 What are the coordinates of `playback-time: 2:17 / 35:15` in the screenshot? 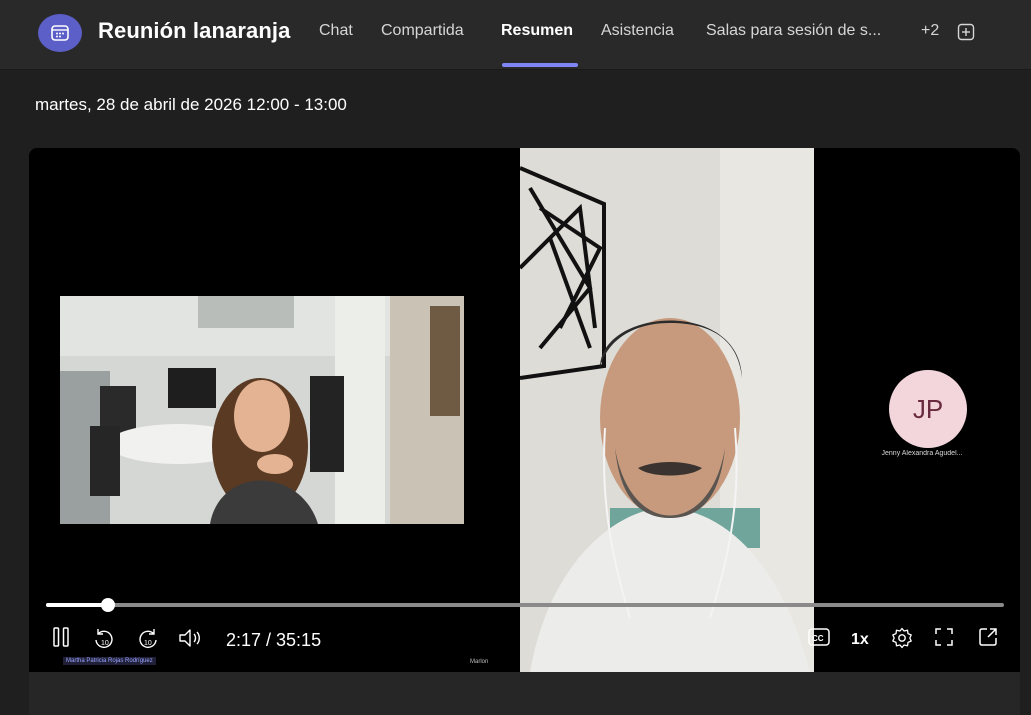 It's located at (274, 640).